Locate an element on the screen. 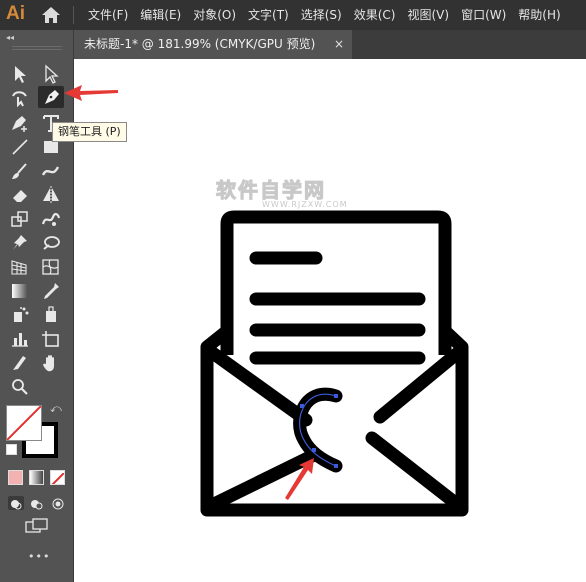 The width and height of the screenshot is (586, 582). panel-grip is located at coordinates (37, 48).